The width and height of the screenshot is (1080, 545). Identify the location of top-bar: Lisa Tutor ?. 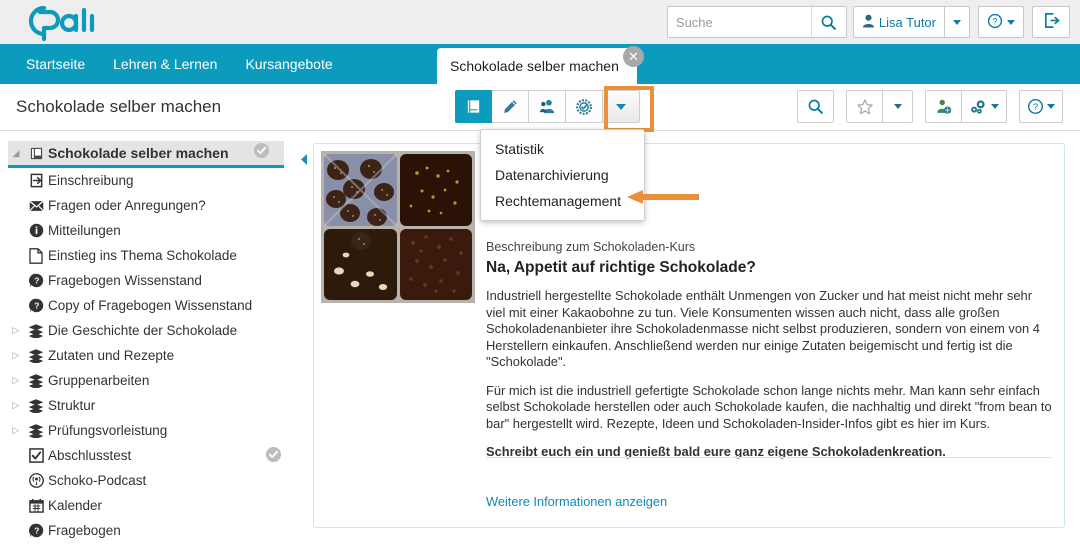
(540, 22).